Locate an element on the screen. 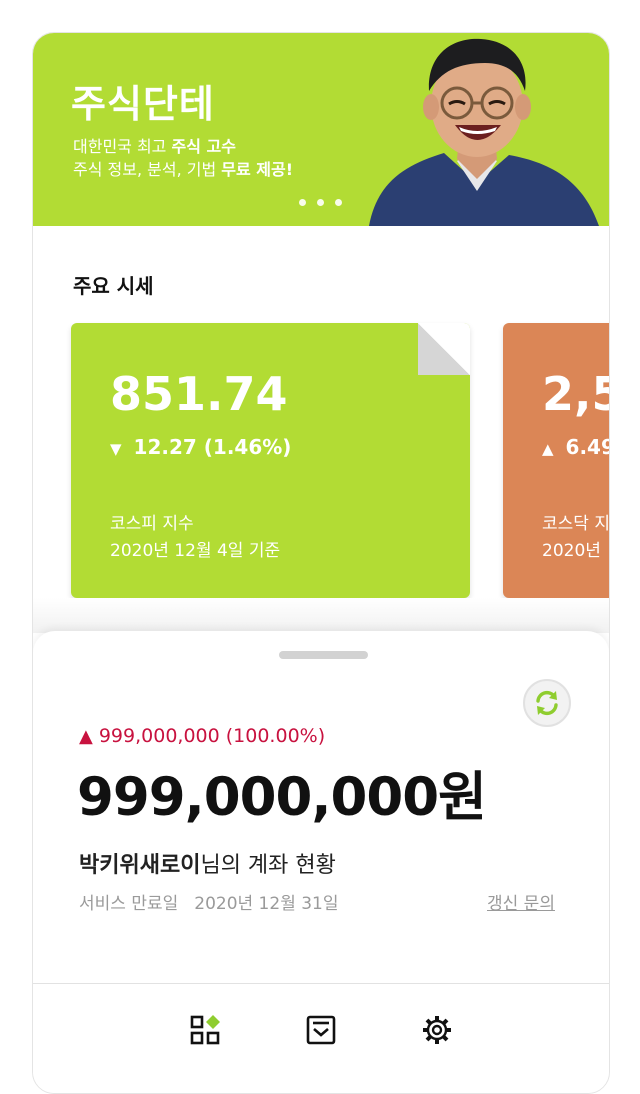 This screenshot has width=640, height=1094. gear-icon is located at coordinates (437, 1030).